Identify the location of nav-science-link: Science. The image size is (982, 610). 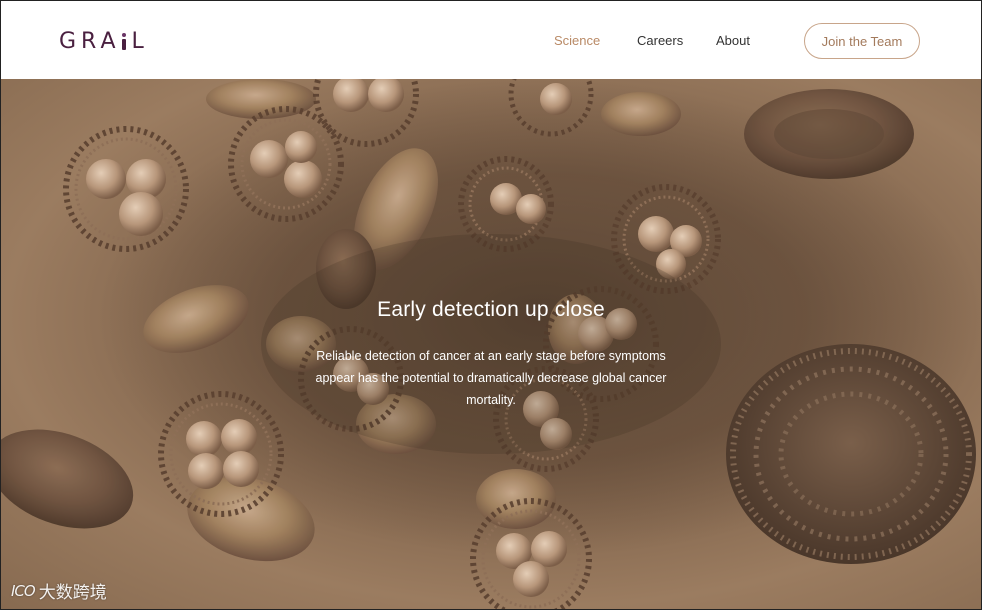
(577, 40).